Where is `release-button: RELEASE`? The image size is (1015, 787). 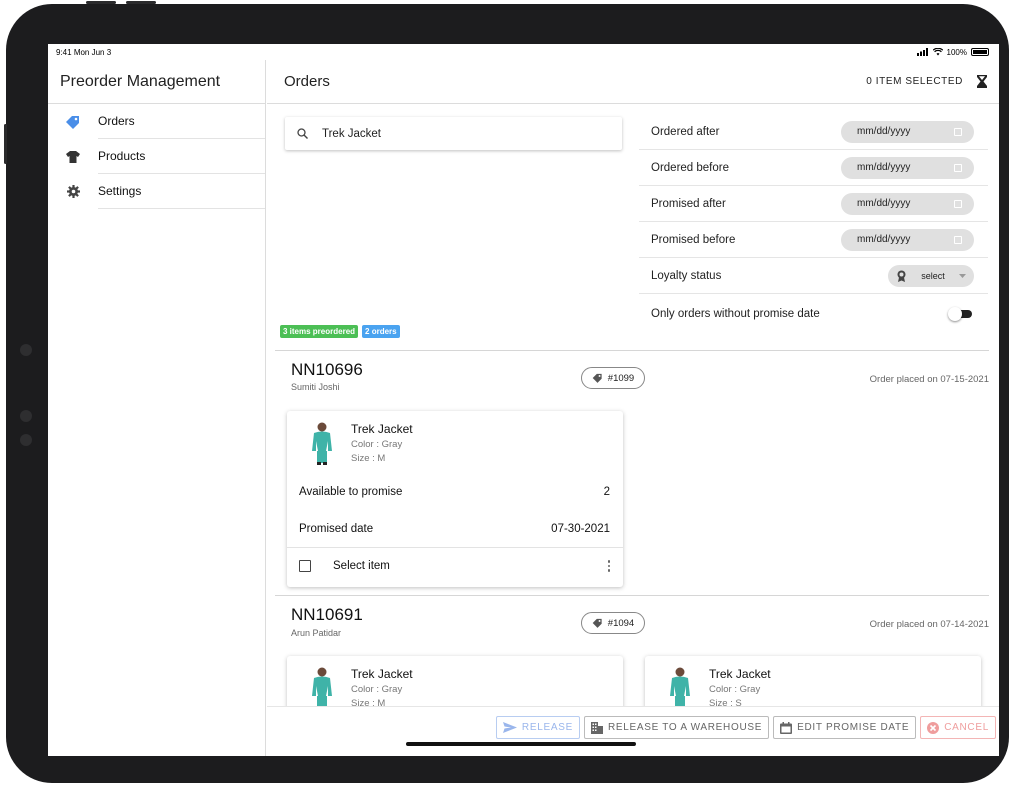
release-button: RELEASE is located at coordinates (537, 727).